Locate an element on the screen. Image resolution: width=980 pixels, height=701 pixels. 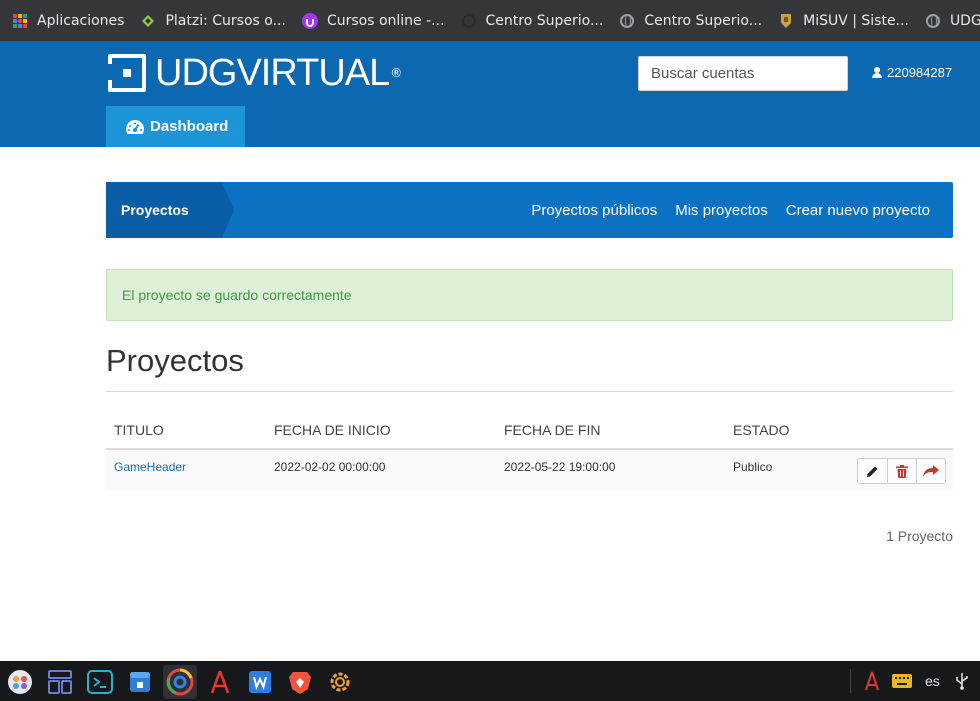
column-header-fecha-fin: FECHA DE FIN is located at coordinates (552, 430).